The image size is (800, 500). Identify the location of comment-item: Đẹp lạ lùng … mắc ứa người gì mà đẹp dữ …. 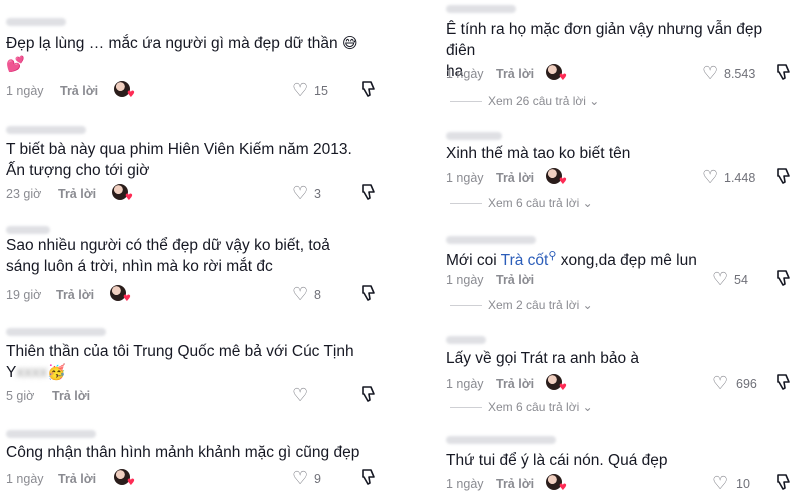
(192, 54).